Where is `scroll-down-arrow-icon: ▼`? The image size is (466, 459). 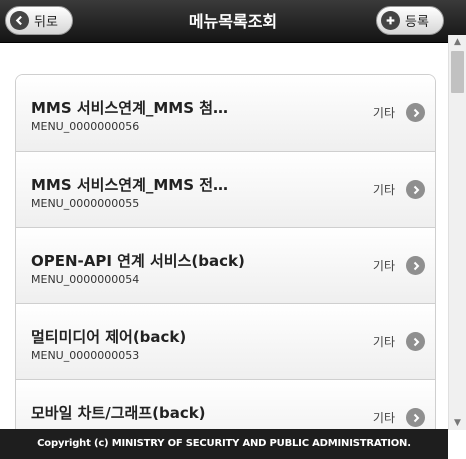
scroll-down-arrow-icon: ▼ is located at coordinates (457, 423).